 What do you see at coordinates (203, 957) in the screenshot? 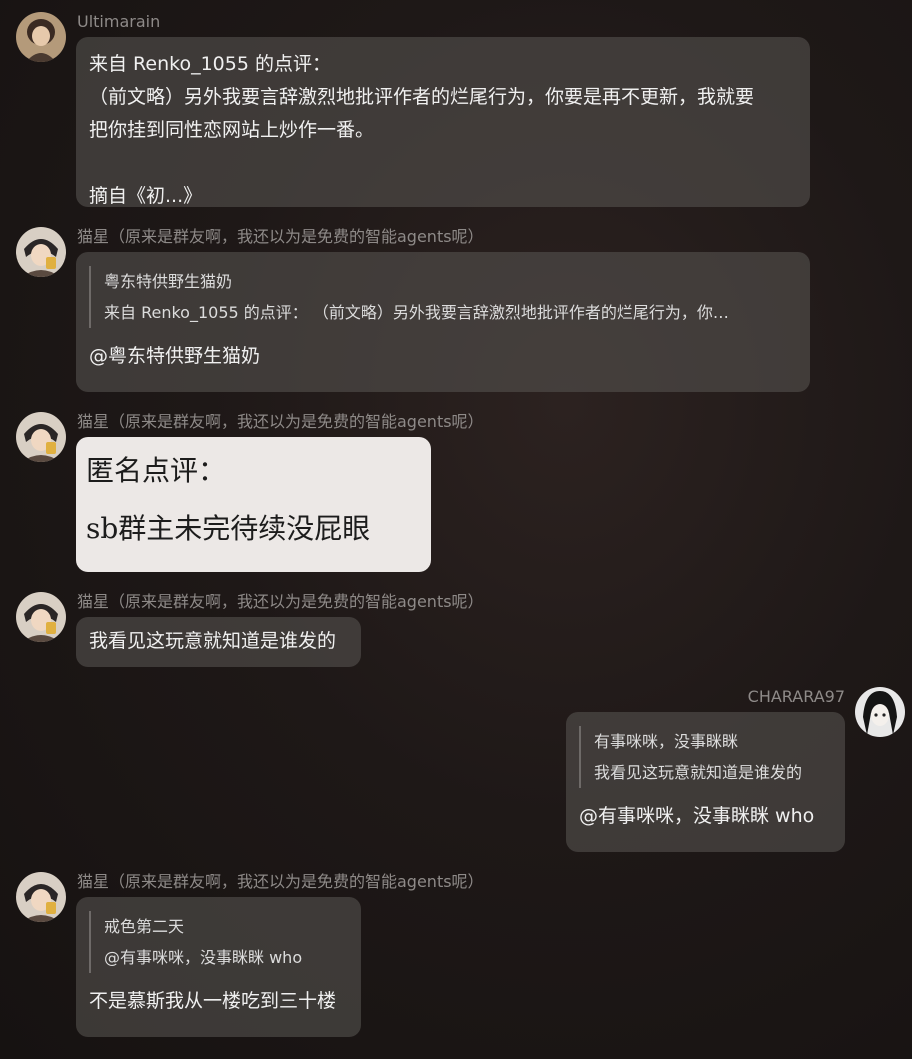
I see `quote-text: @有事咪咪，没事眯眯 who` at bounding box center [203, 957].